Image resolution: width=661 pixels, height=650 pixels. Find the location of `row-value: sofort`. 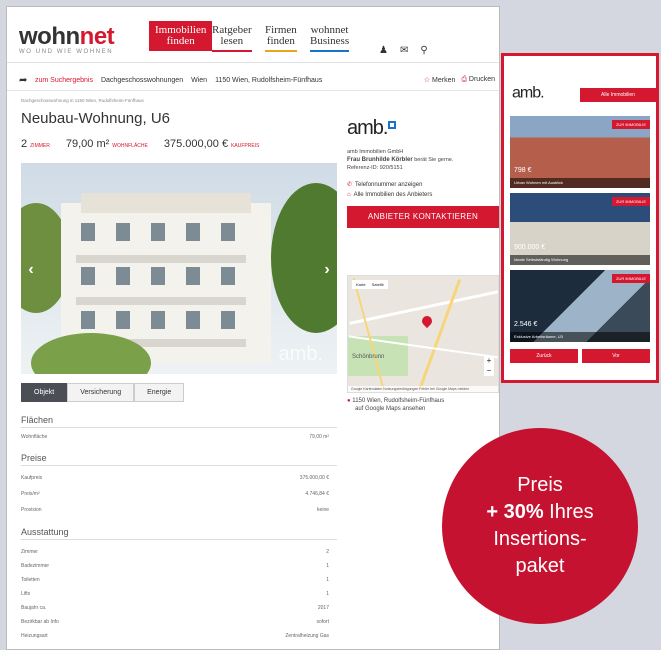

row-value: sofort is located at coordinates (322, 622).